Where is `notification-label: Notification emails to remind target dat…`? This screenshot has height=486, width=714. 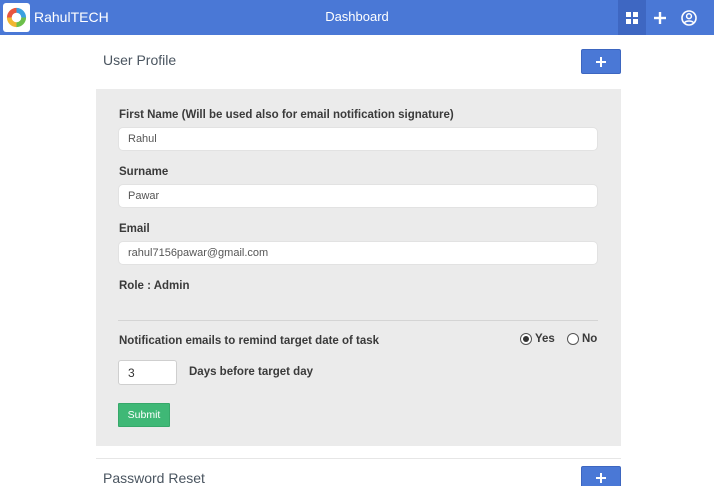 notification-label: Notification emails to remind target dat… is located at coordinates (249, 341).